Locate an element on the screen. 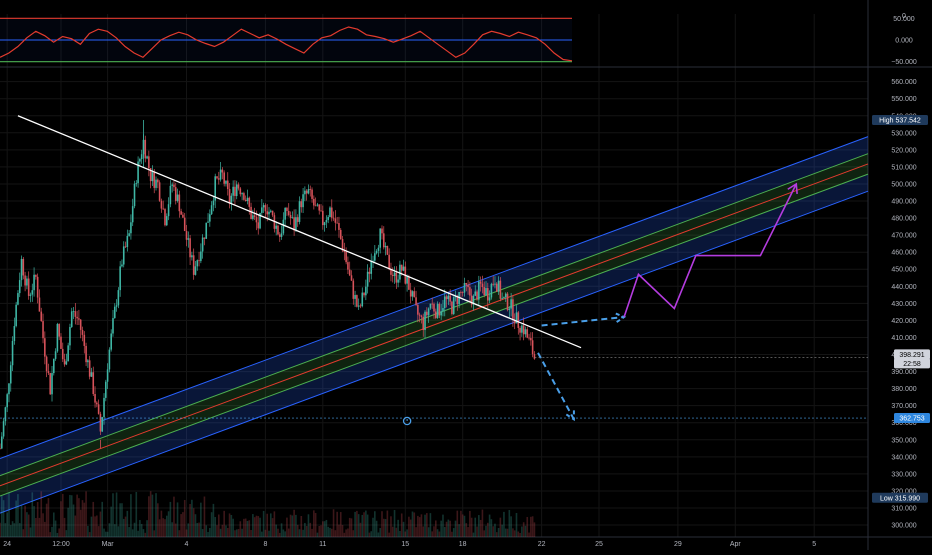  osc-tick-label: −50.000 is located at coordinates (904, 62).